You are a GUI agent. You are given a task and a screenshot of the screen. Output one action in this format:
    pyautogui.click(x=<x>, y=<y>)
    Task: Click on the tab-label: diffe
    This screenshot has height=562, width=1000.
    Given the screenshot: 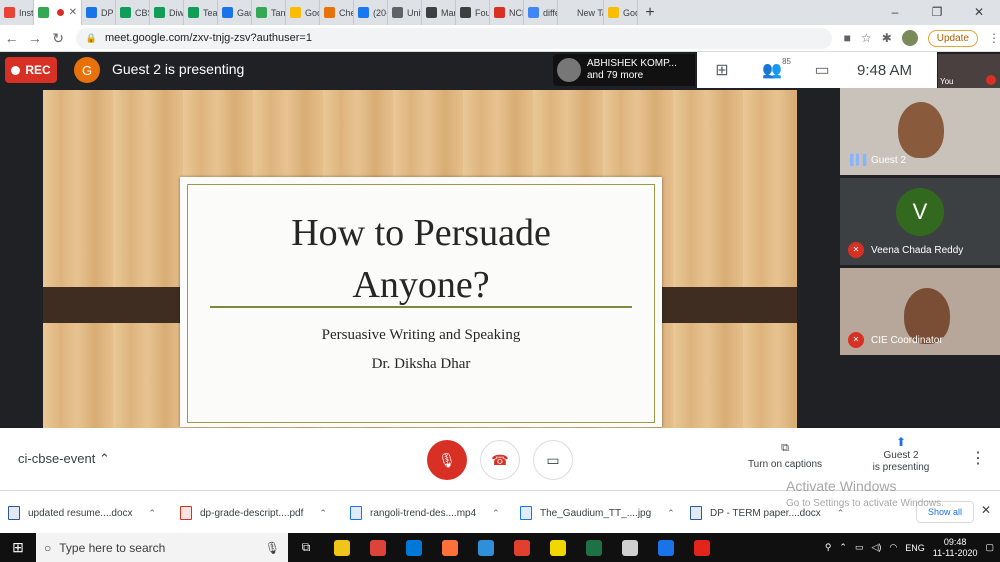 What is the action you would take?
    pyautogui.click(x=550, y=12)
    